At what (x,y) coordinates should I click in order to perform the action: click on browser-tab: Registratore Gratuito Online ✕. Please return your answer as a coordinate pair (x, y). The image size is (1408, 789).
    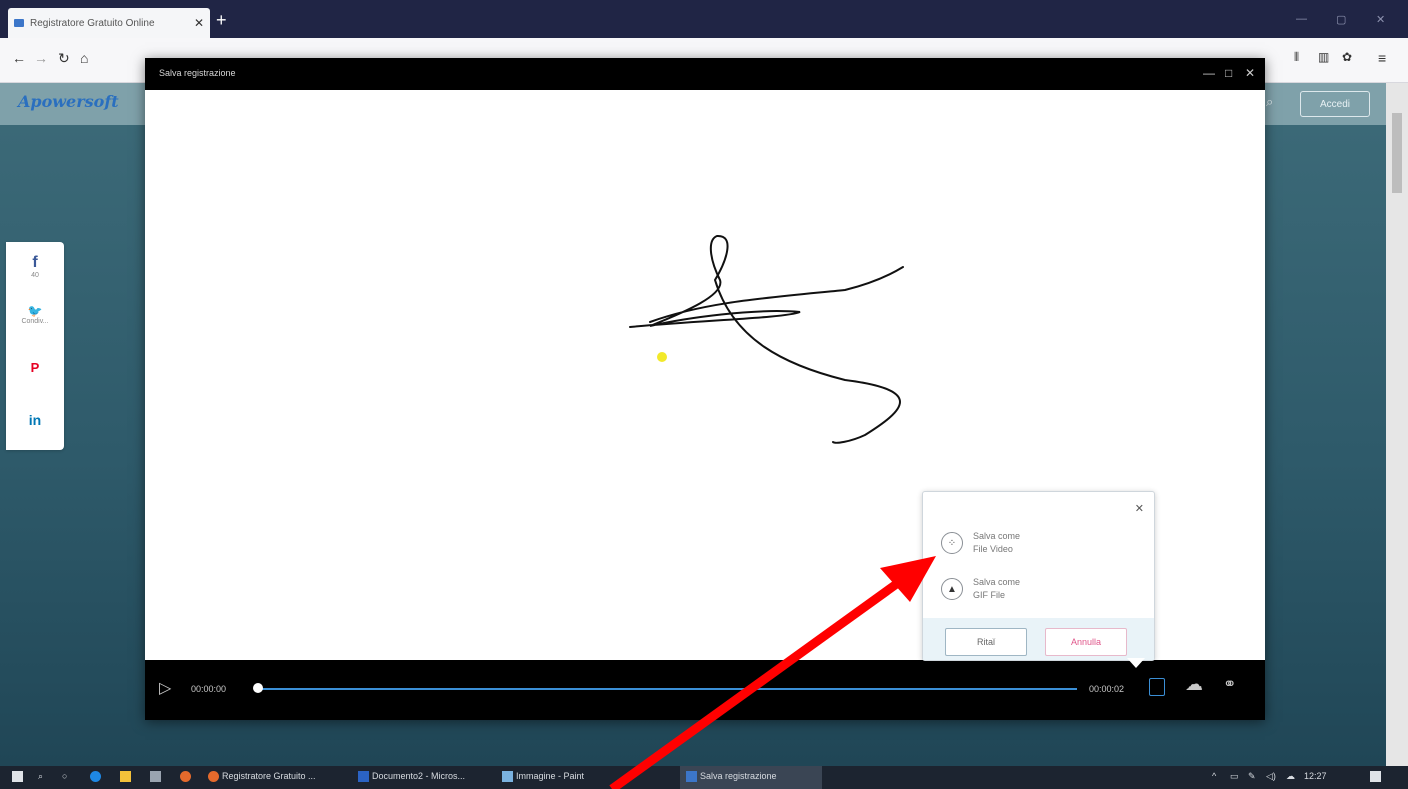
    Looking at the image, I should click on (109, 23).